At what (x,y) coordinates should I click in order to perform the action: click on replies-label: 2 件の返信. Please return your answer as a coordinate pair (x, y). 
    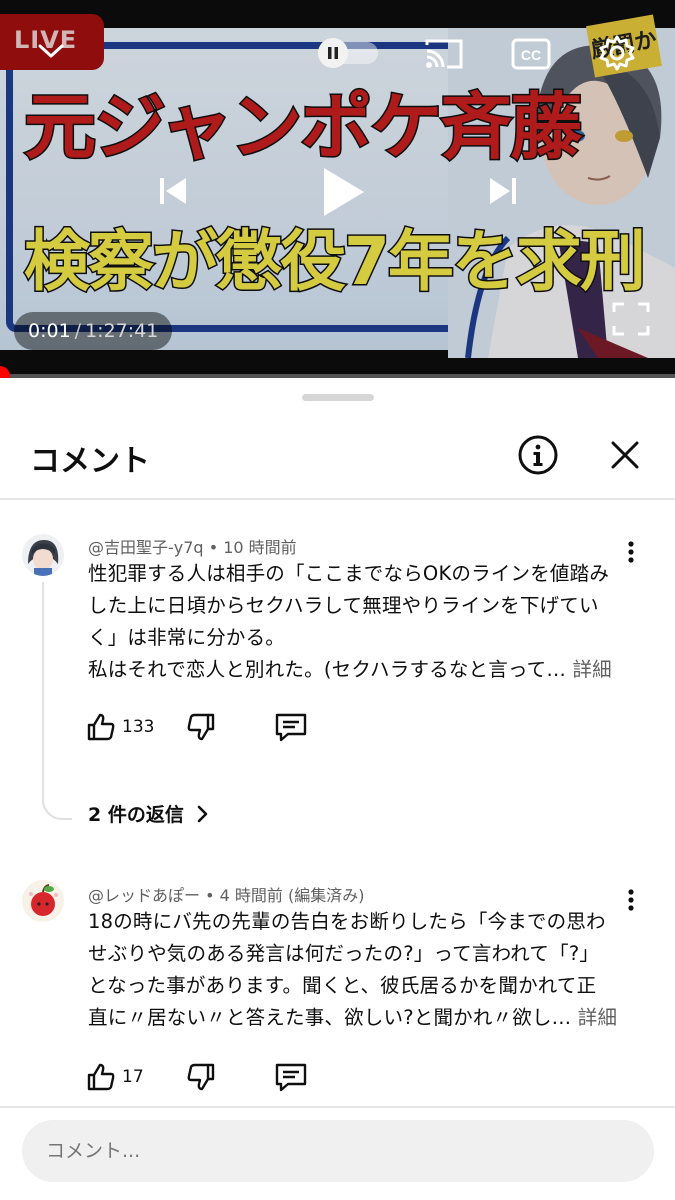
    Looking at the image, I should click on (136, 815).